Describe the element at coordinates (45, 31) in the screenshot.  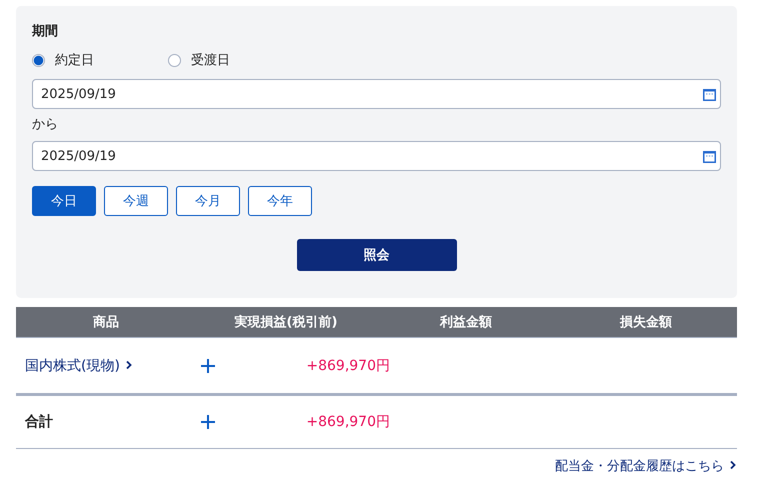
I see `period-label: 期間` at that location.